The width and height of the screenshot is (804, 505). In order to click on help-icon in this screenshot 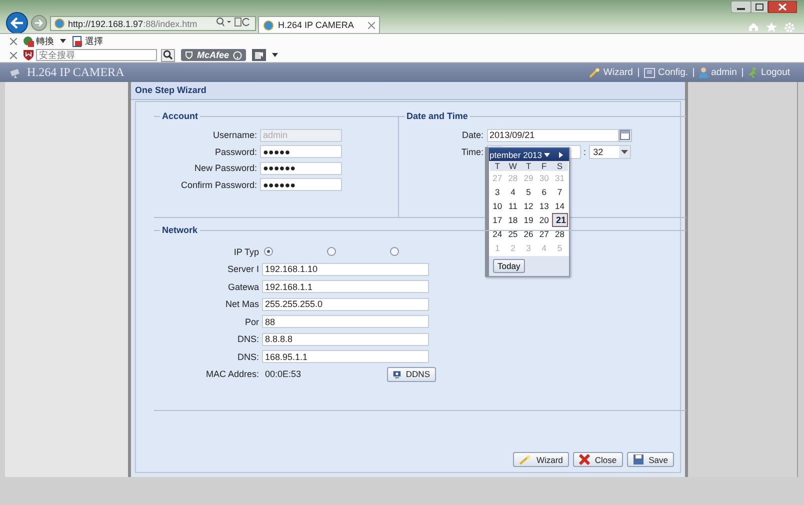, I will do `click(237, 55)`.